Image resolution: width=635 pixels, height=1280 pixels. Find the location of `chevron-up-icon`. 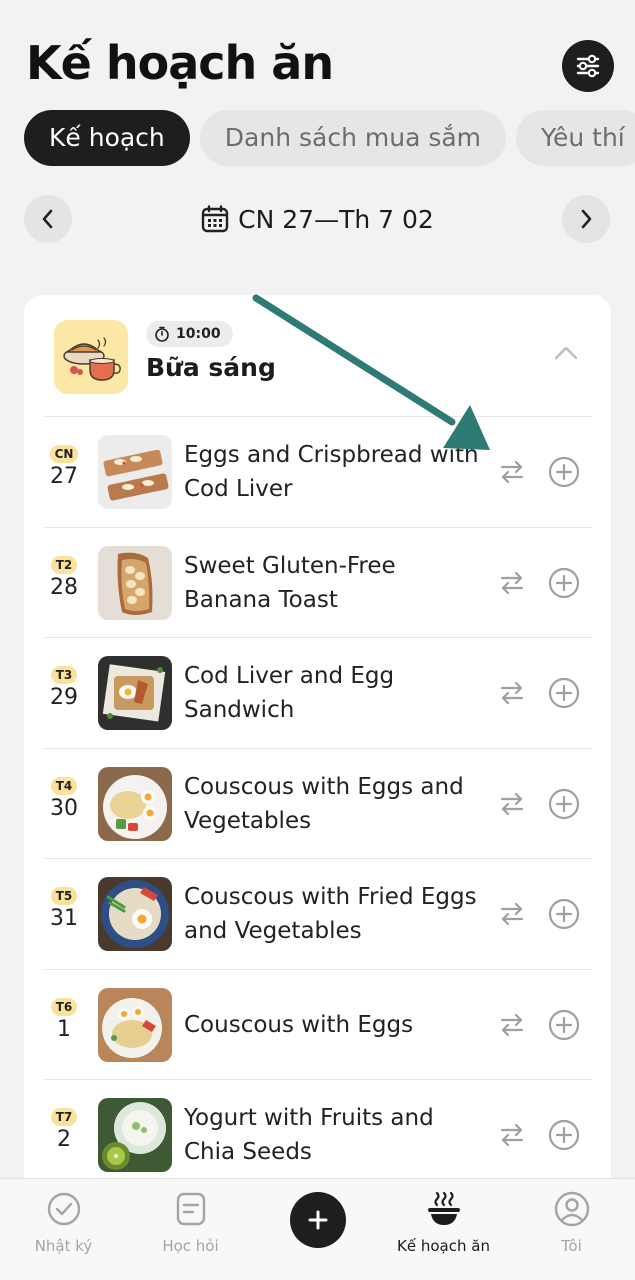

chevron-up-icon is located at coordinates (566, 353).